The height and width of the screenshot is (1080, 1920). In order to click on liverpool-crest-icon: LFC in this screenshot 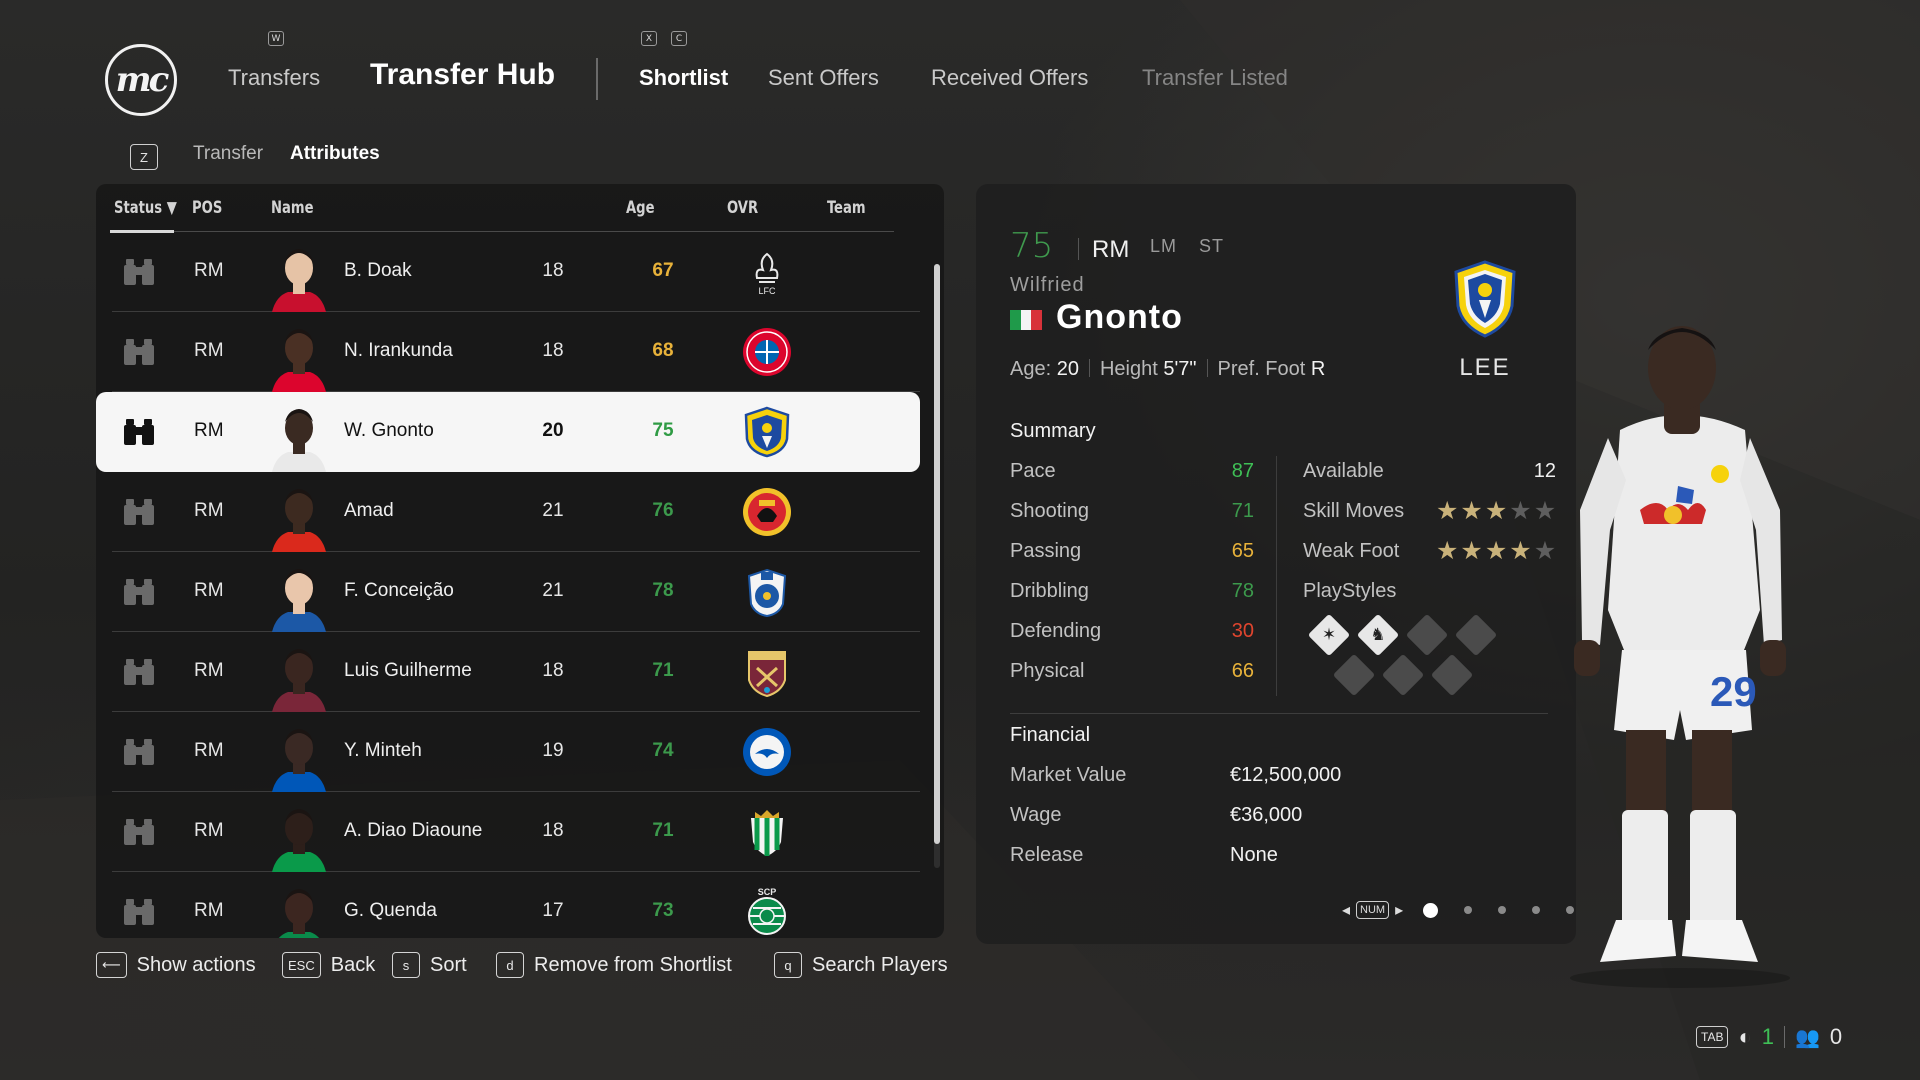, I will do `click(767, 274)`.